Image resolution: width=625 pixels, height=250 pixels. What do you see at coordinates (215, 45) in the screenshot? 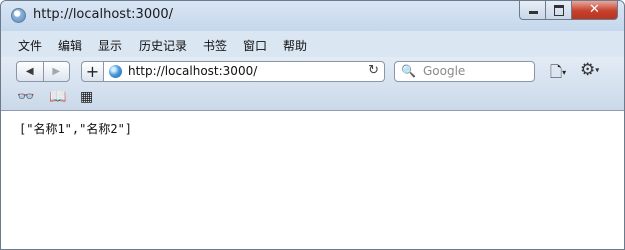
I see `menu-bookmarks: 书签` at bounding box center [215, 45].